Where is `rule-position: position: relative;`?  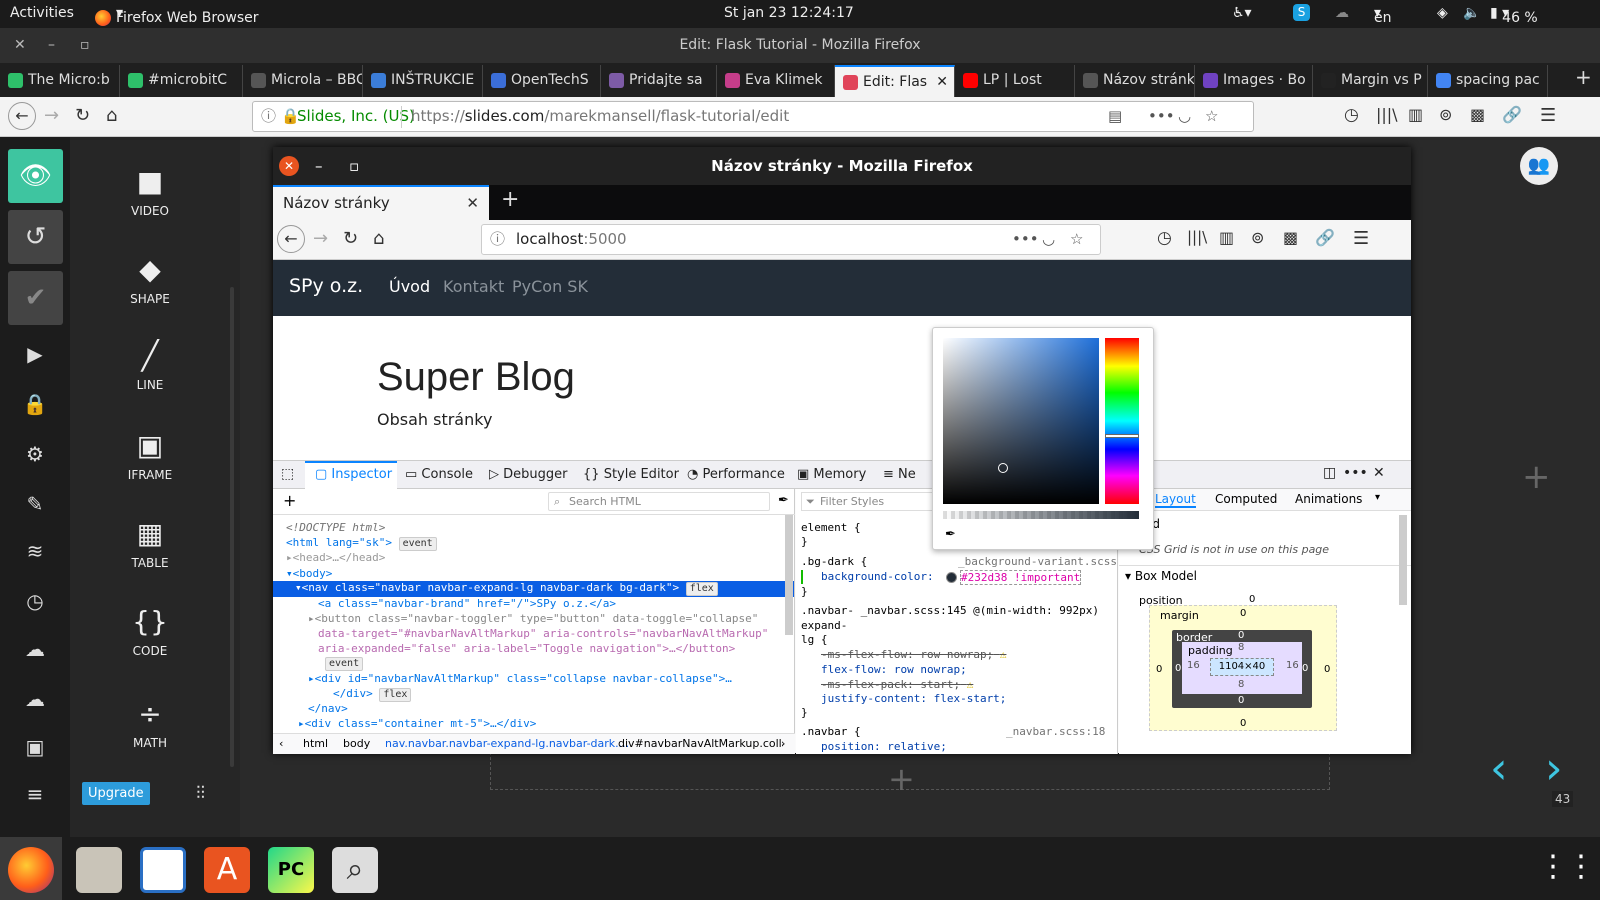 rule-position: position: relative; is located at coordinates (884, 746).